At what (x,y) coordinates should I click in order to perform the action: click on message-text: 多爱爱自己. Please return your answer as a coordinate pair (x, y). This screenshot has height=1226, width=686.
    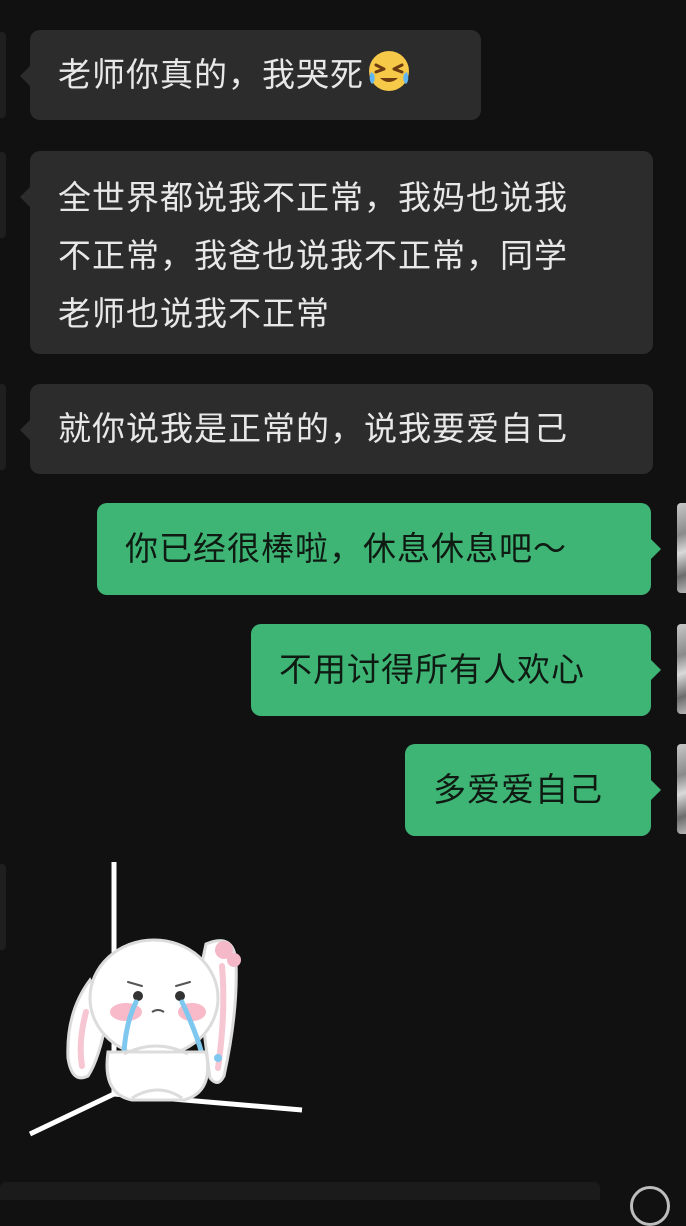
    Looking at the image, I should click on (518, 789).